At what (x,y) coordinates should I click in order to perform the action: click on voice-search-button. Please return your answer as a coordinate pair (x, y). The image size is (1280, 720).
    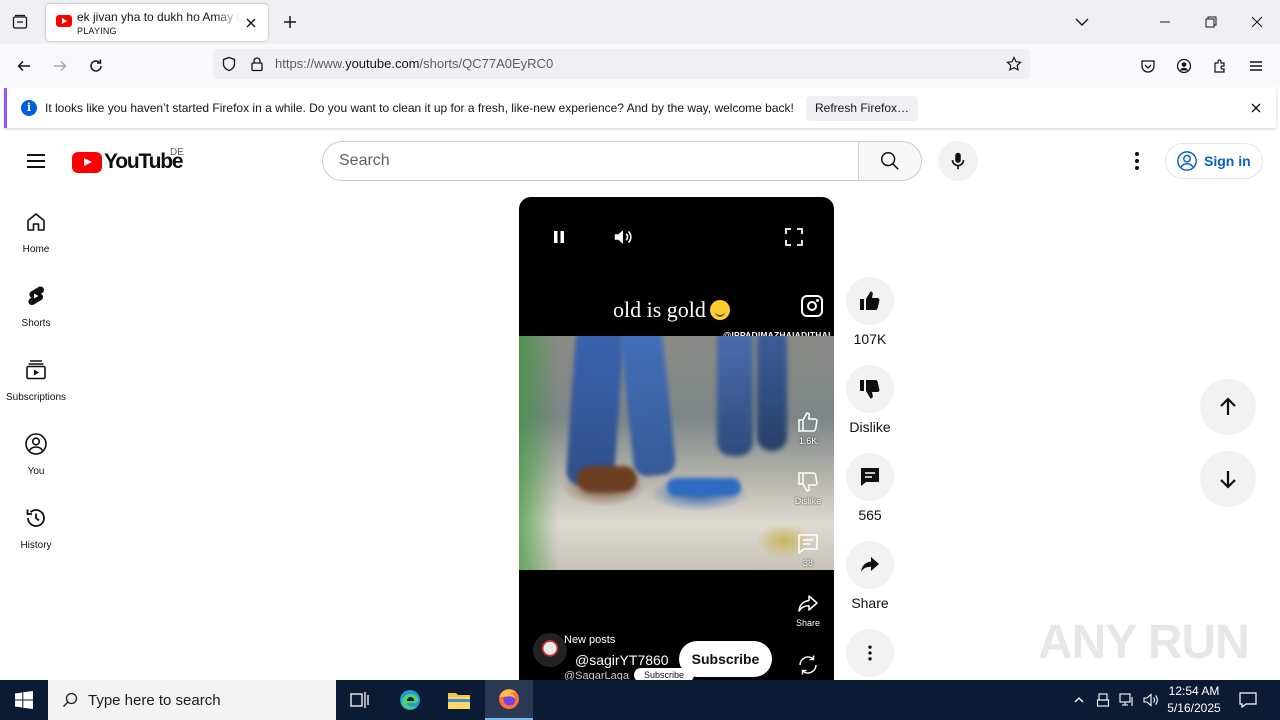
    Looking at the image, I should click on (958, 161).